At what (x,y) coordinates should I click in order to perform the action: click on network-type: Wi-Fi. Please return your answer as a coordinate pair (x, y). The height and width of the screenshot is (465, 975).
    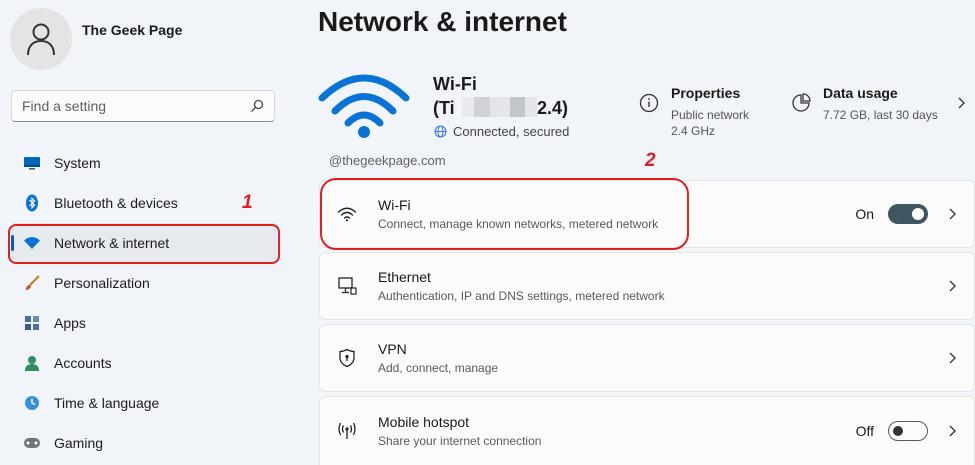
    Looking at the image, I should click on (455, 84).